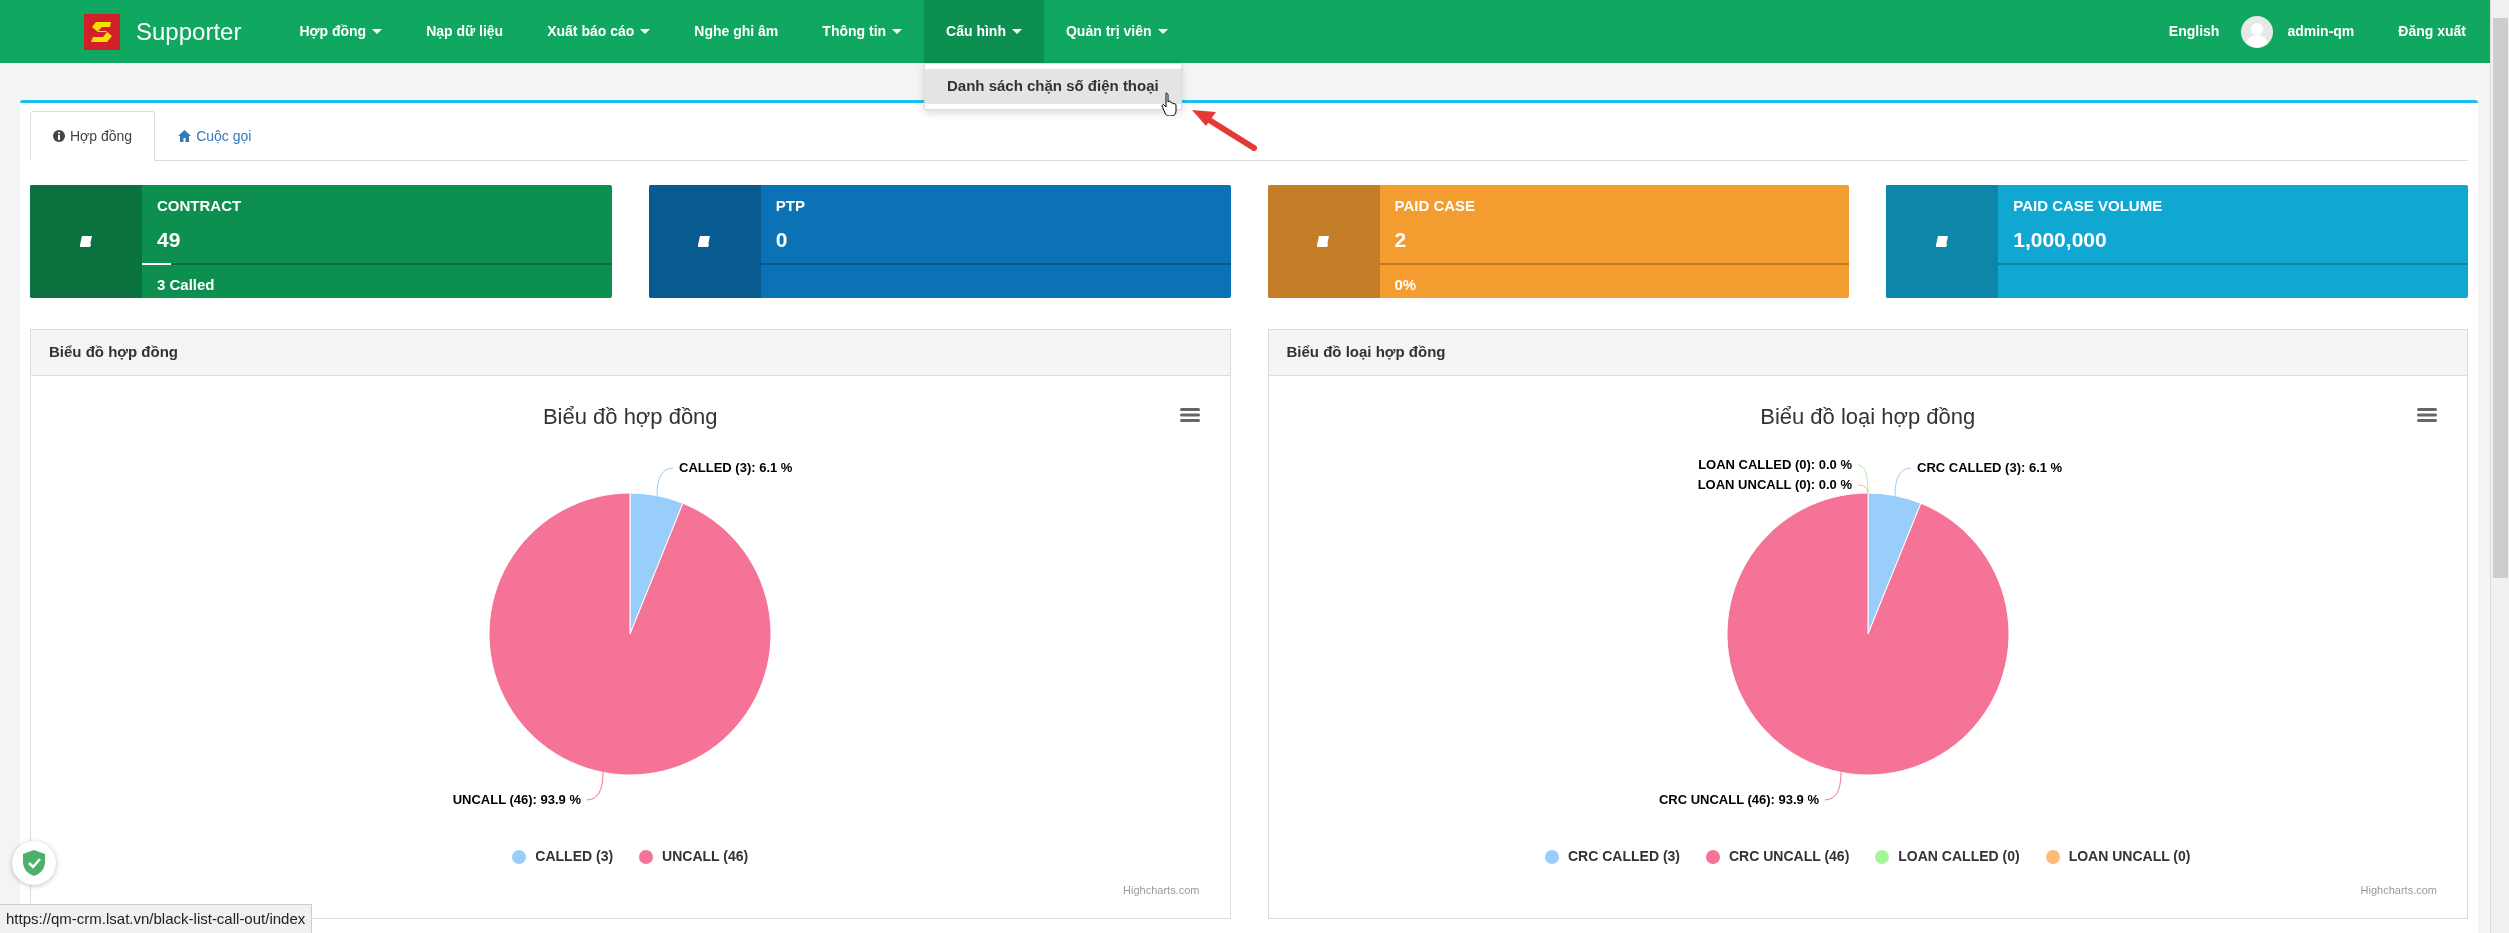  What do you see at coordinates (1117, 31) in the screenshot?
I see `nav-menu-item: Quản trị viên` at bounding box center [1117, 31].